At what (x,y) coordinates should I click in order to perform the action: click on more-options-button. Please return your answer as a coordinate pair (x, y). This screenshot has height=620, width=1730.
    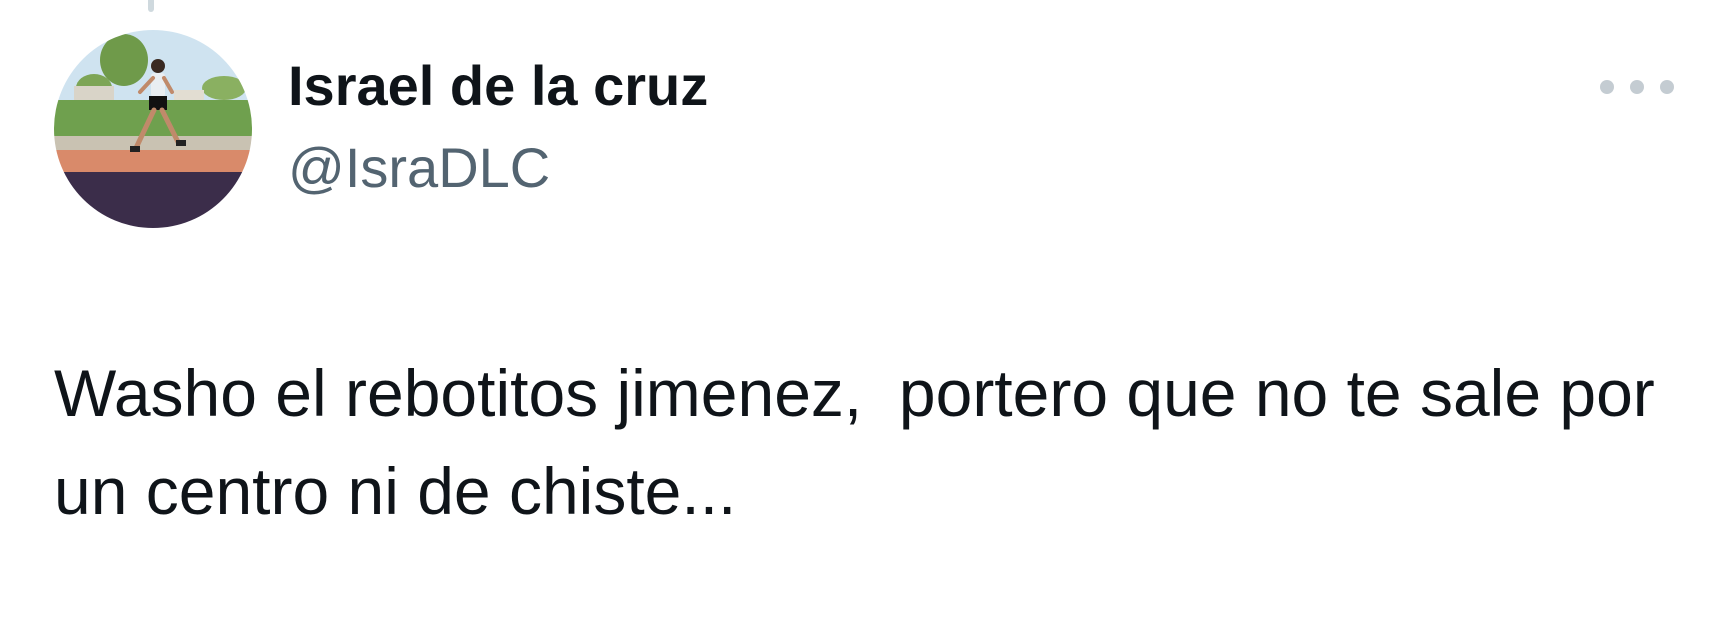
    Looking at the image, I should click on (1637, 87).